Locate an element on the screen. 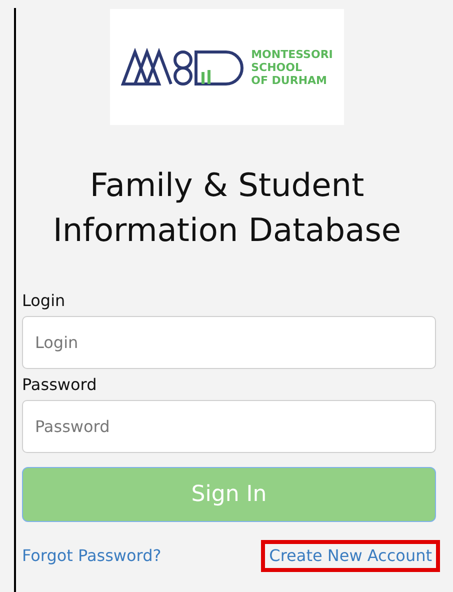  field-label: Password is located at coordinates (60, 385).